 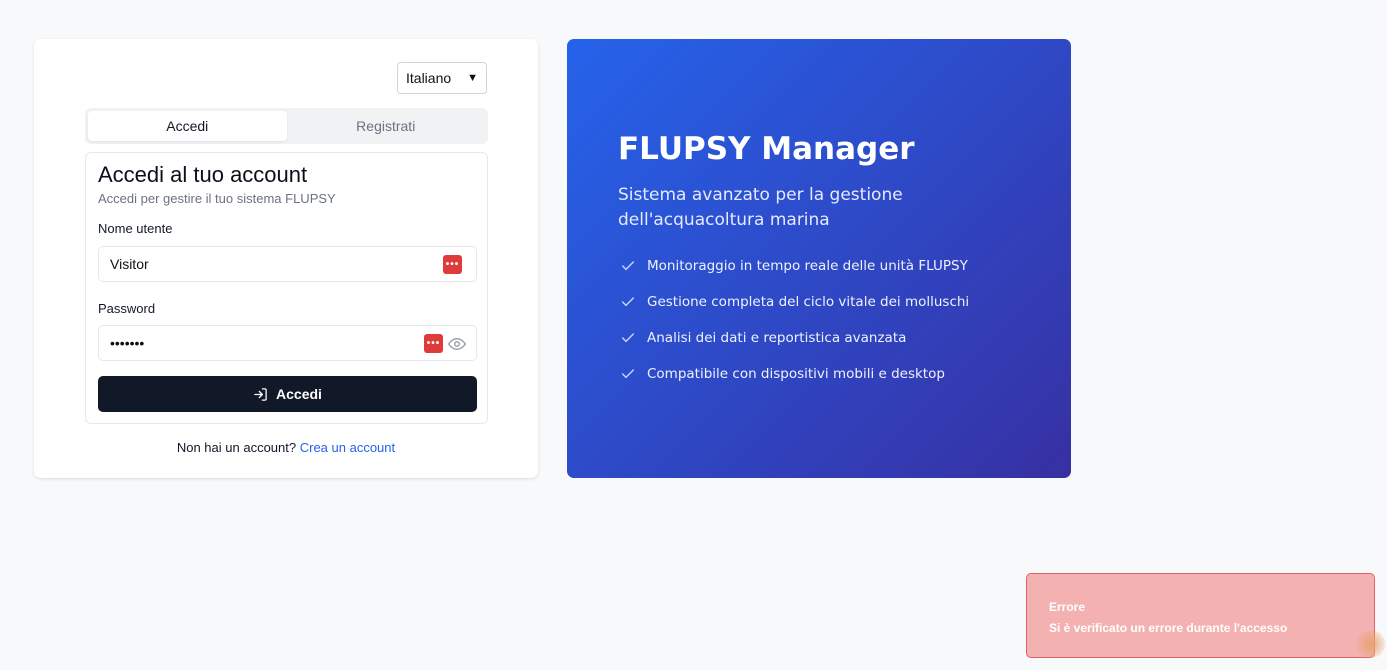 What do you see at coordinates (299, 394) in the screenshot?
I see `login-button-label: Accedi` at bounding box center [299, 394].